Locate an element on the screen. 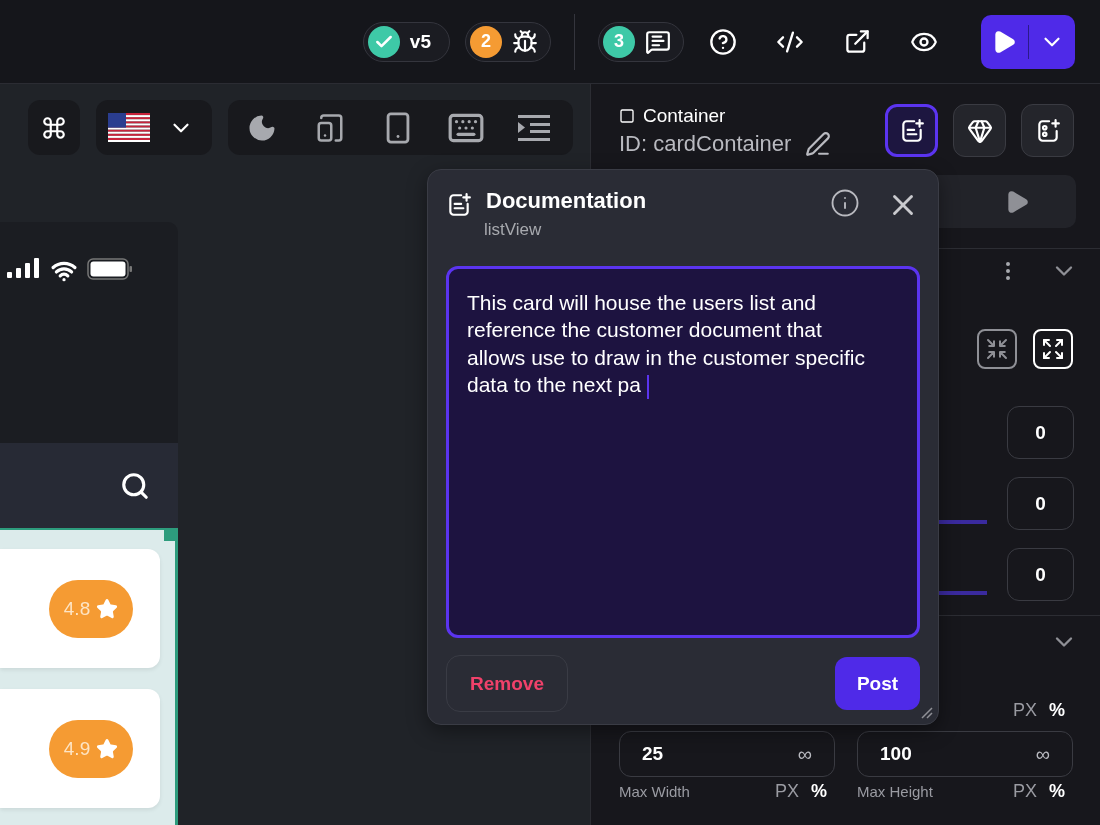  size-field: 100 ∞ is located at coordinates (965, 754).